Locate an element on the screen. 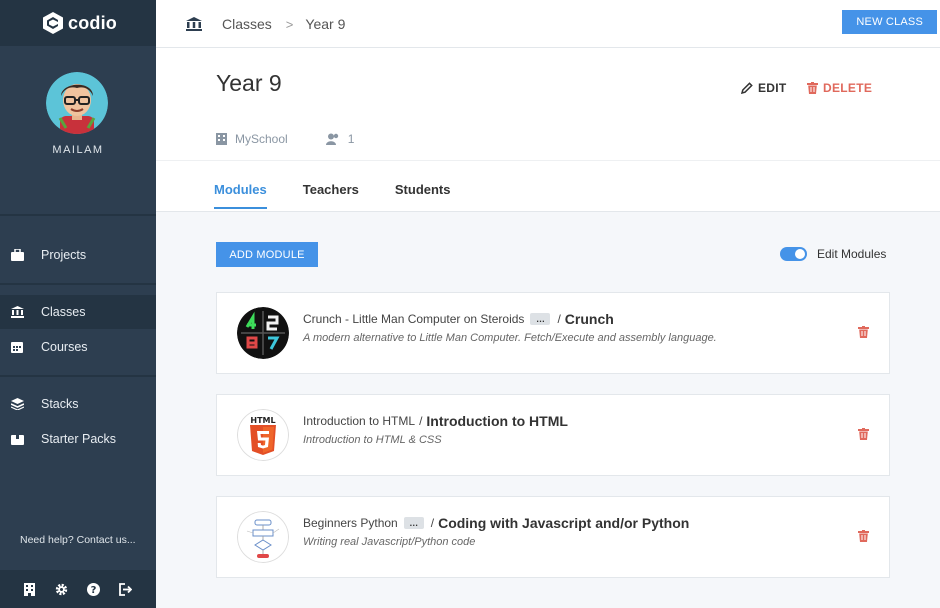 This screenshot has height=608, width=940. module-name: Introduction to HTML is located at coordinates (359, 421).